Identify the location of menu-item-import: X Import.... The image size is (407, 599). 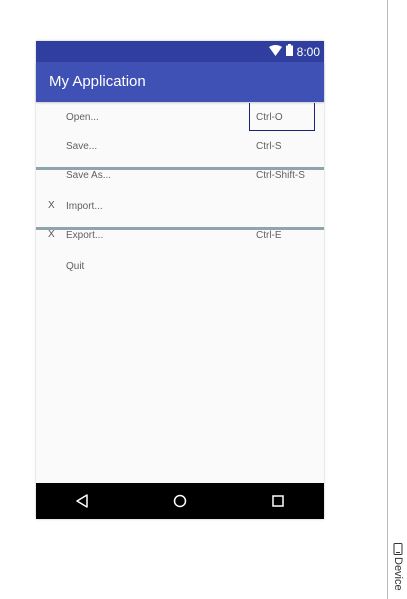
(180, 206).